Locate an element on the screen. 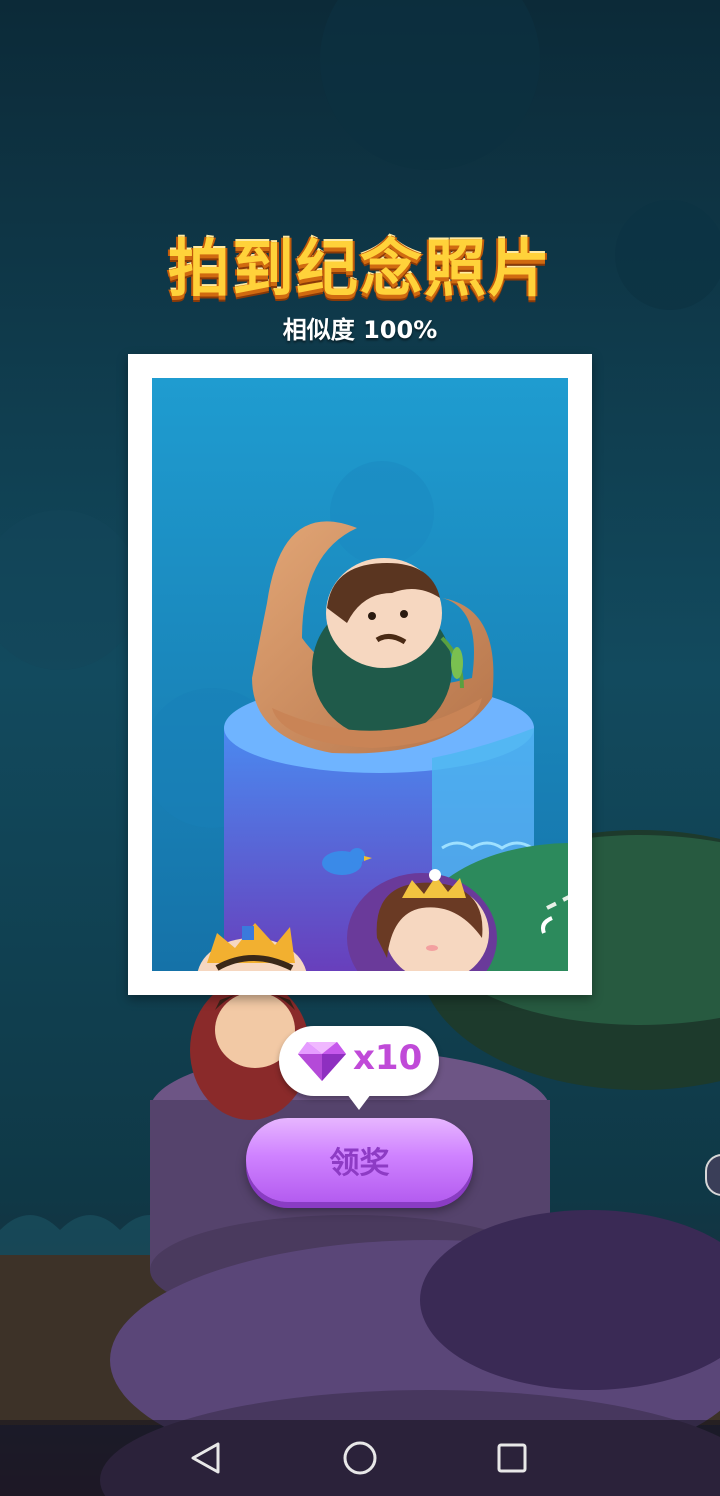 The width and height of the screenshot is (720, 1496). similarity-score: 相似度 100% is located at coordinates (360, 330).